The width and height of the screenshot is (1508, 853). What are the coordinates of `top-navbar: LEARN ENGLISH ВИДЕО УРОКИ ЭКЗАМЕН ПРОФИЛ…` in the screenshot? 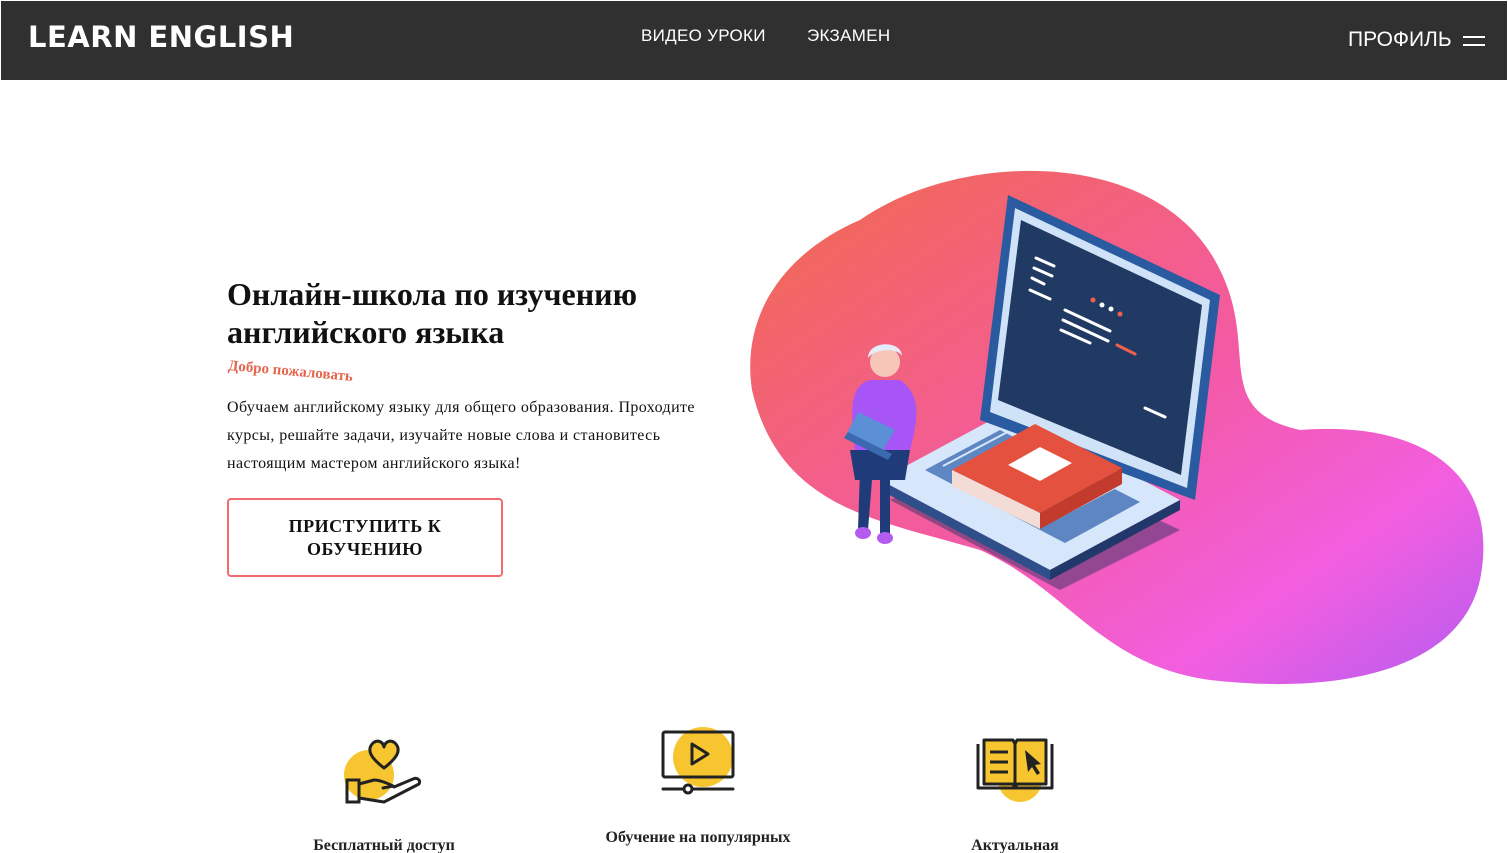 It's located at (754, 40).